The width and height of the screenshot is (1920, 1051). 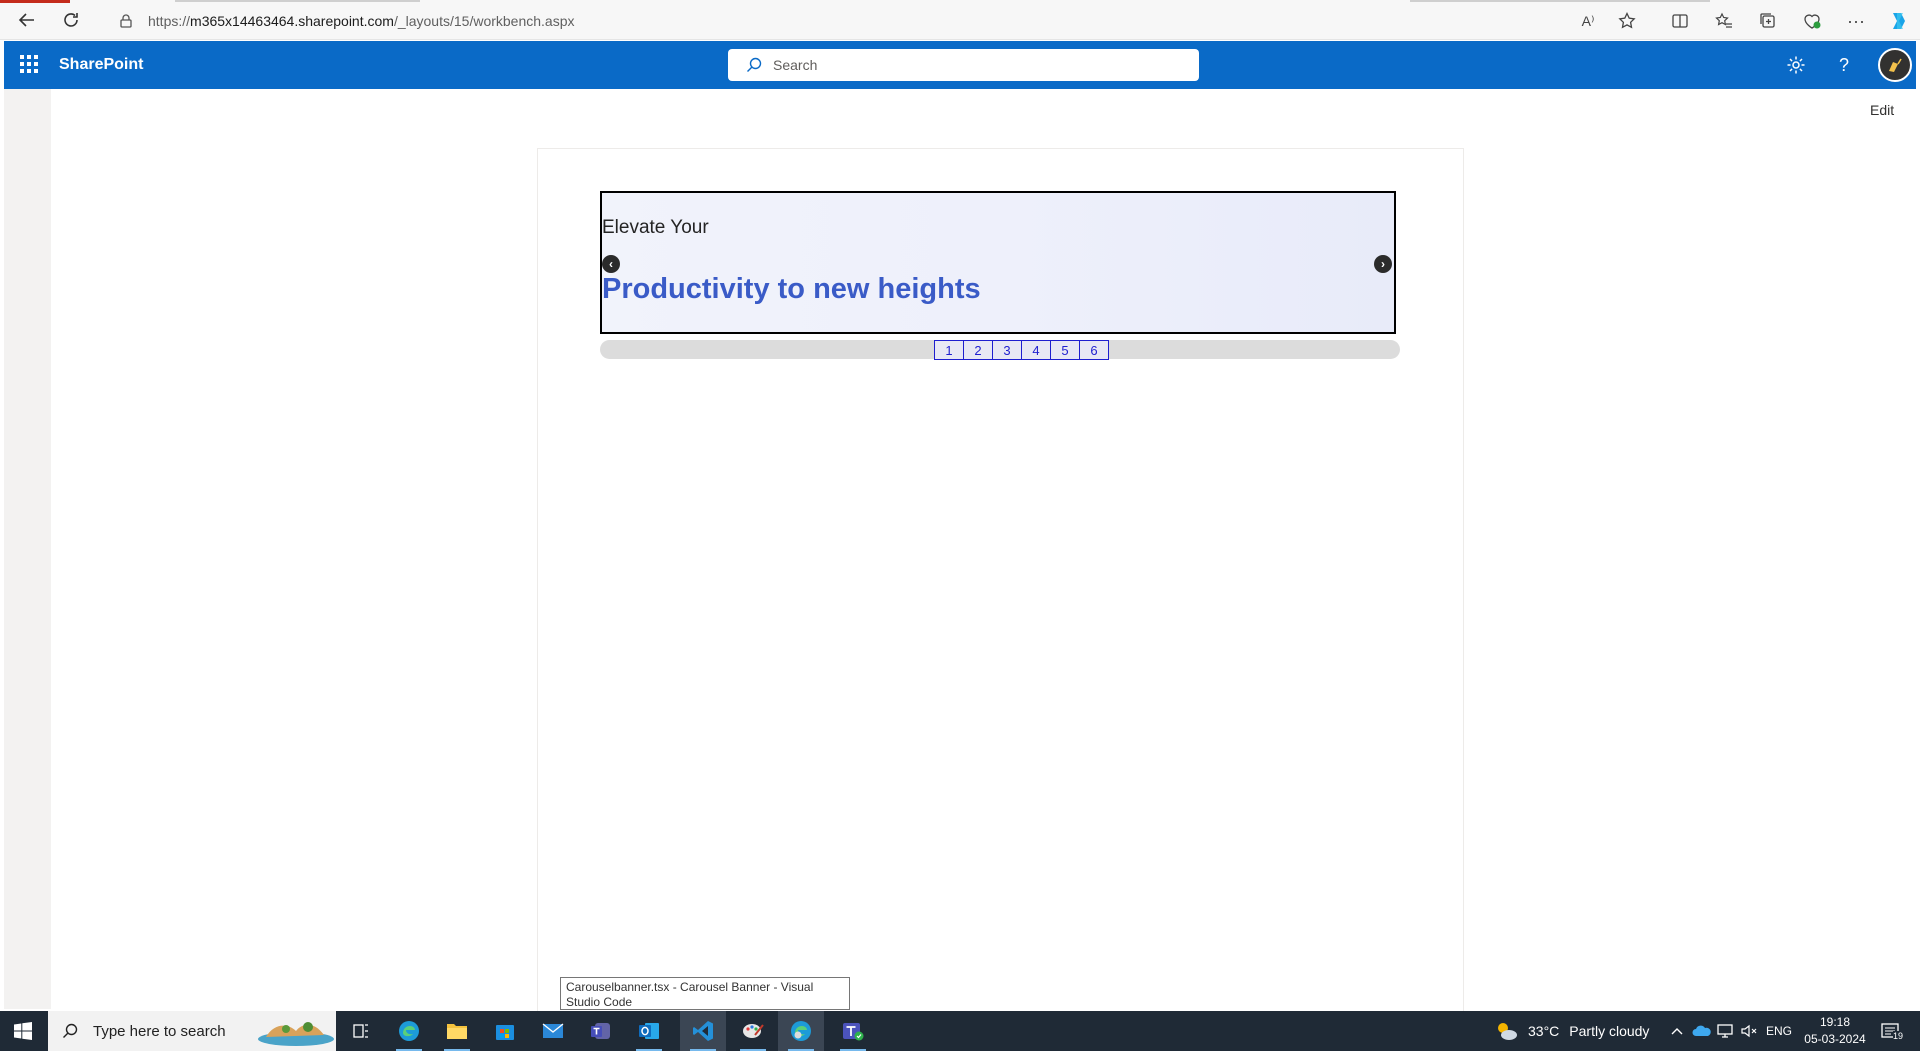 What do you see at coordinates (1724, 21) in the screenshot?
I see `favorites-icon` at bounding box center [1724, 21].